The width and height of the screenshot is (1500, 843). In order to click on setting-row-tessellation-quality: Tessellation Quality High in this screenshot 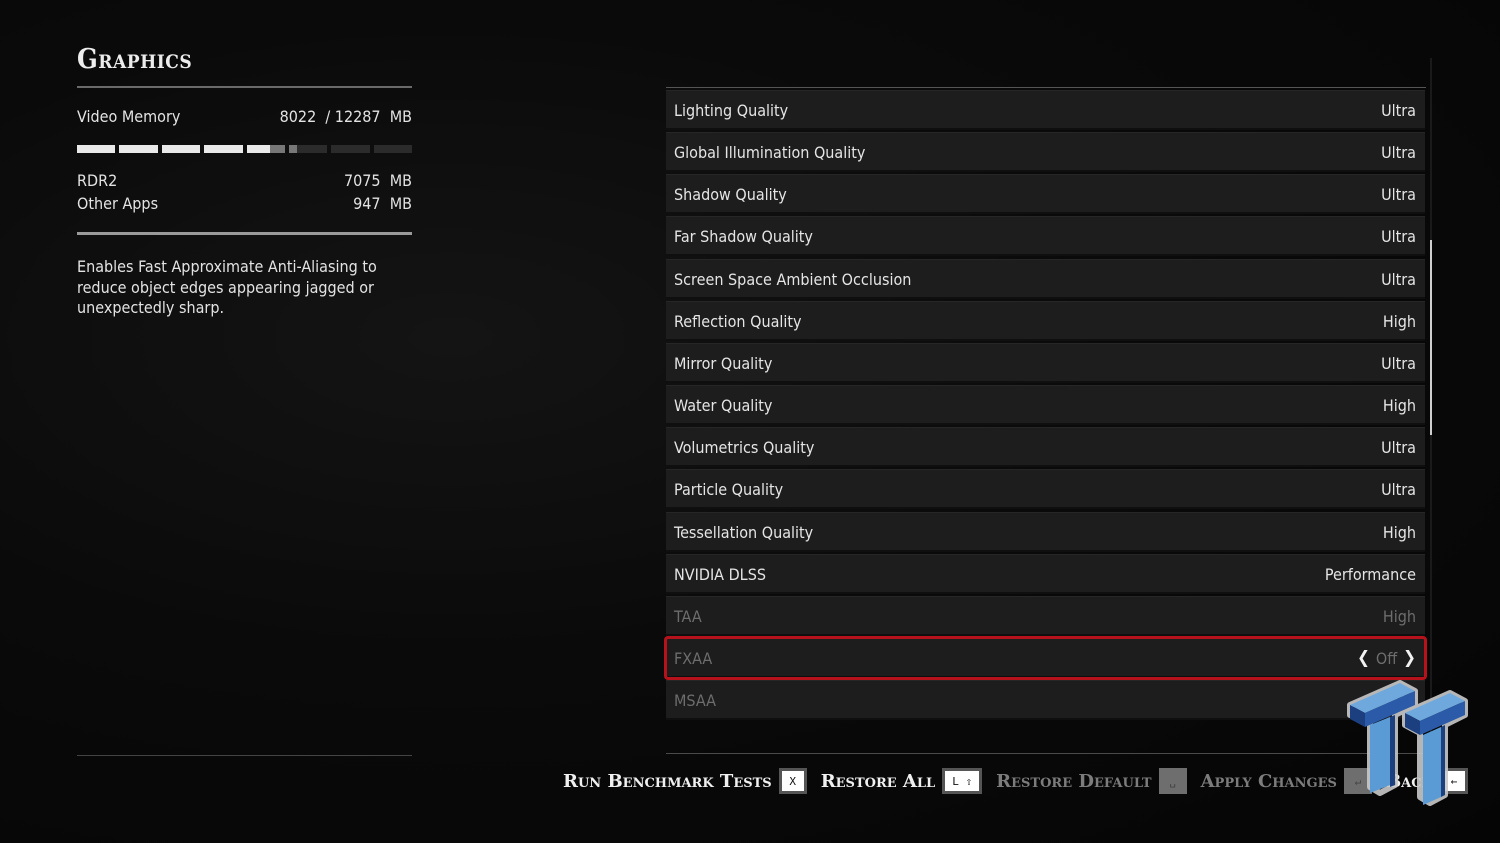, I will do `click(1045, 531)`.